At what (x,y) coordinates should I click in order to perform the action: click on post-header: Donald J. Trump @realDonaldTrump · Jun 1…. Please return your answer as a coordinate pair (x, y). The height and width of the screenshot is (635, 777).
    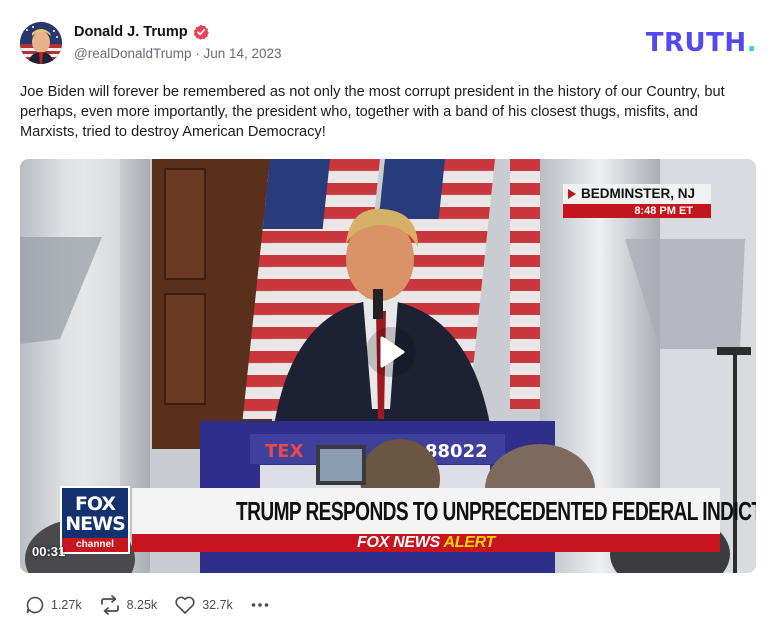
    Looking at the image, I should click on (388, 43).